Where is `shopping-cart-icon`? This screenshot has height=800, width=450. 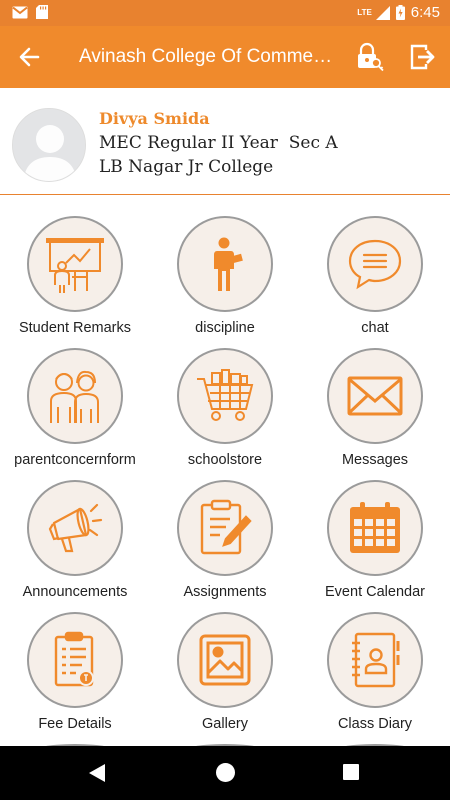 shopping-cart-icon is located at coordinates (225, 395).